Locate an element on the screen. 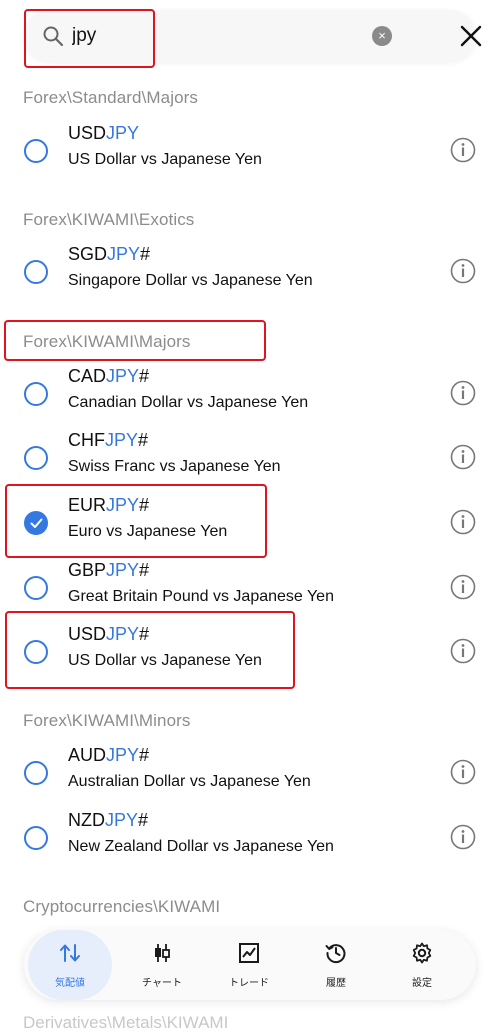  symbol-base: SGD is located at coordinates (88, 254).